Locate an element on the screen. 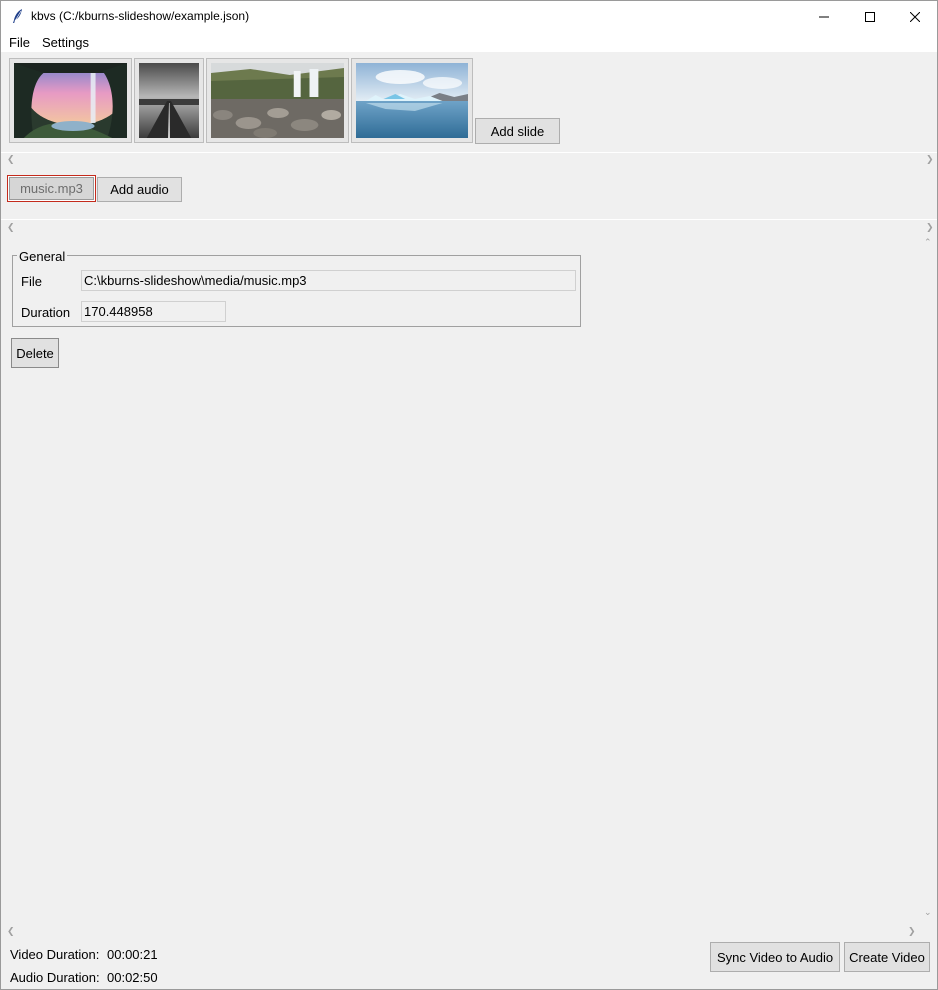 Image resolution: width=938 pixels, height=990 pixels. minimize-icon is located at coordinates (824, 16).